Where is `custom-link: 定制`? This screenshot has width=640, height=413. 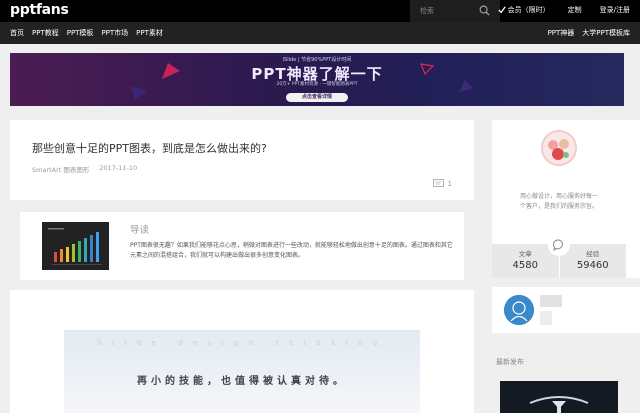
custom-link: 定制 is located at coordinates (575, 10).